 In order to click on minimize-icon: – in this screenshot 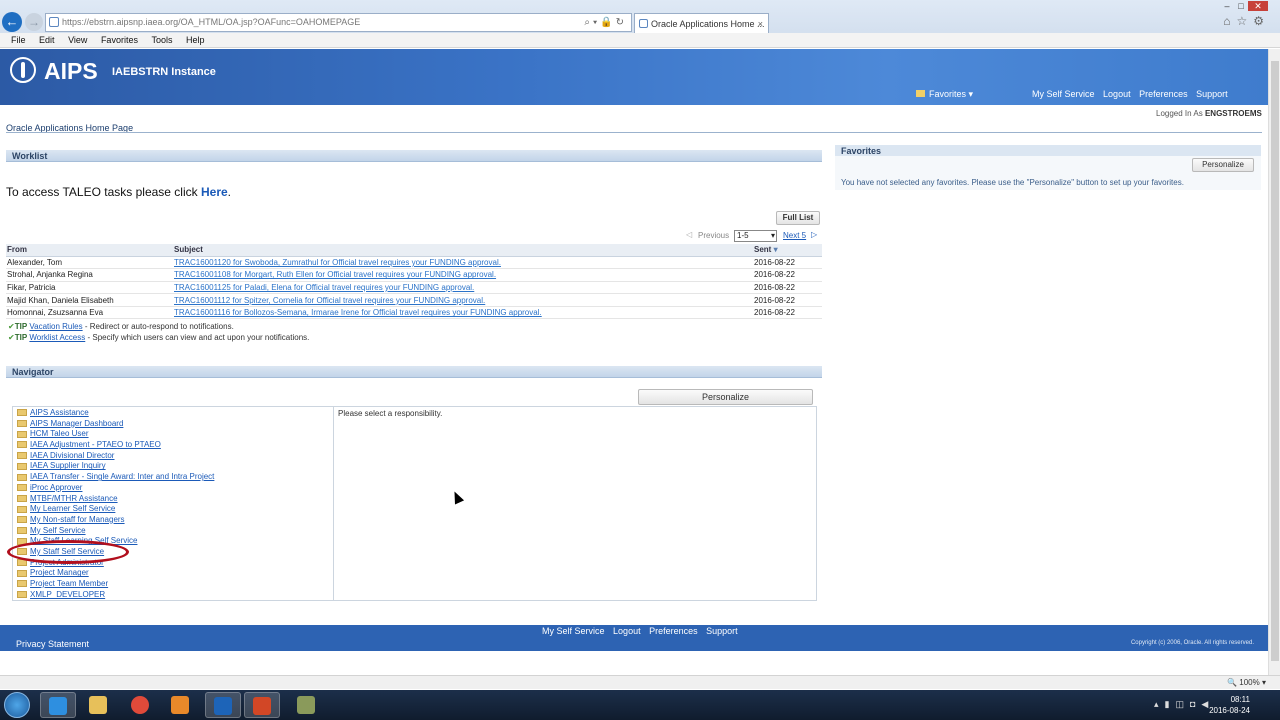, I will do `click(1227, 6)`.